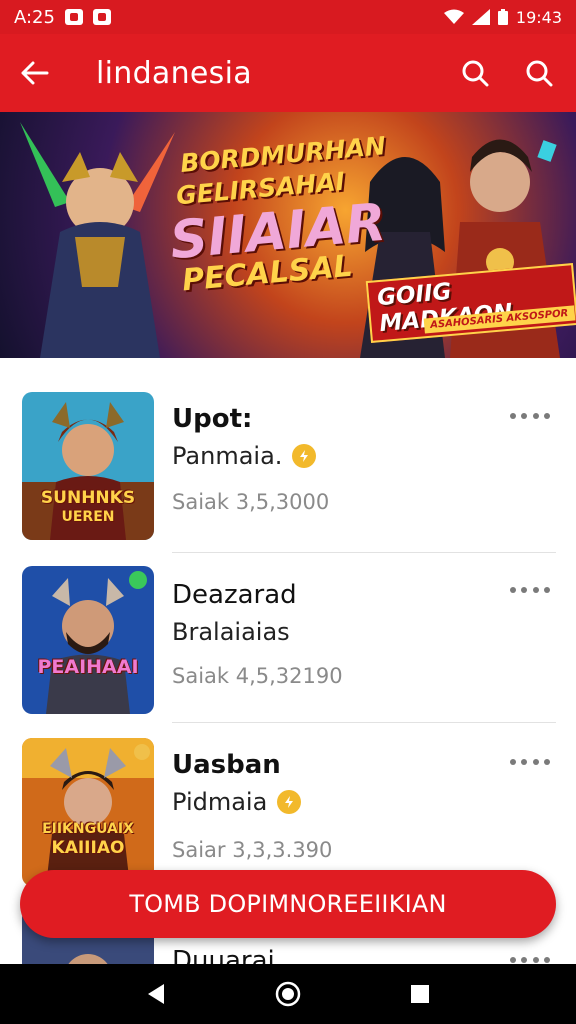 The height and width of the screenshot is (1024, 576). I want to click on game-publisher-label: Pidmaia, so click(220, 802).